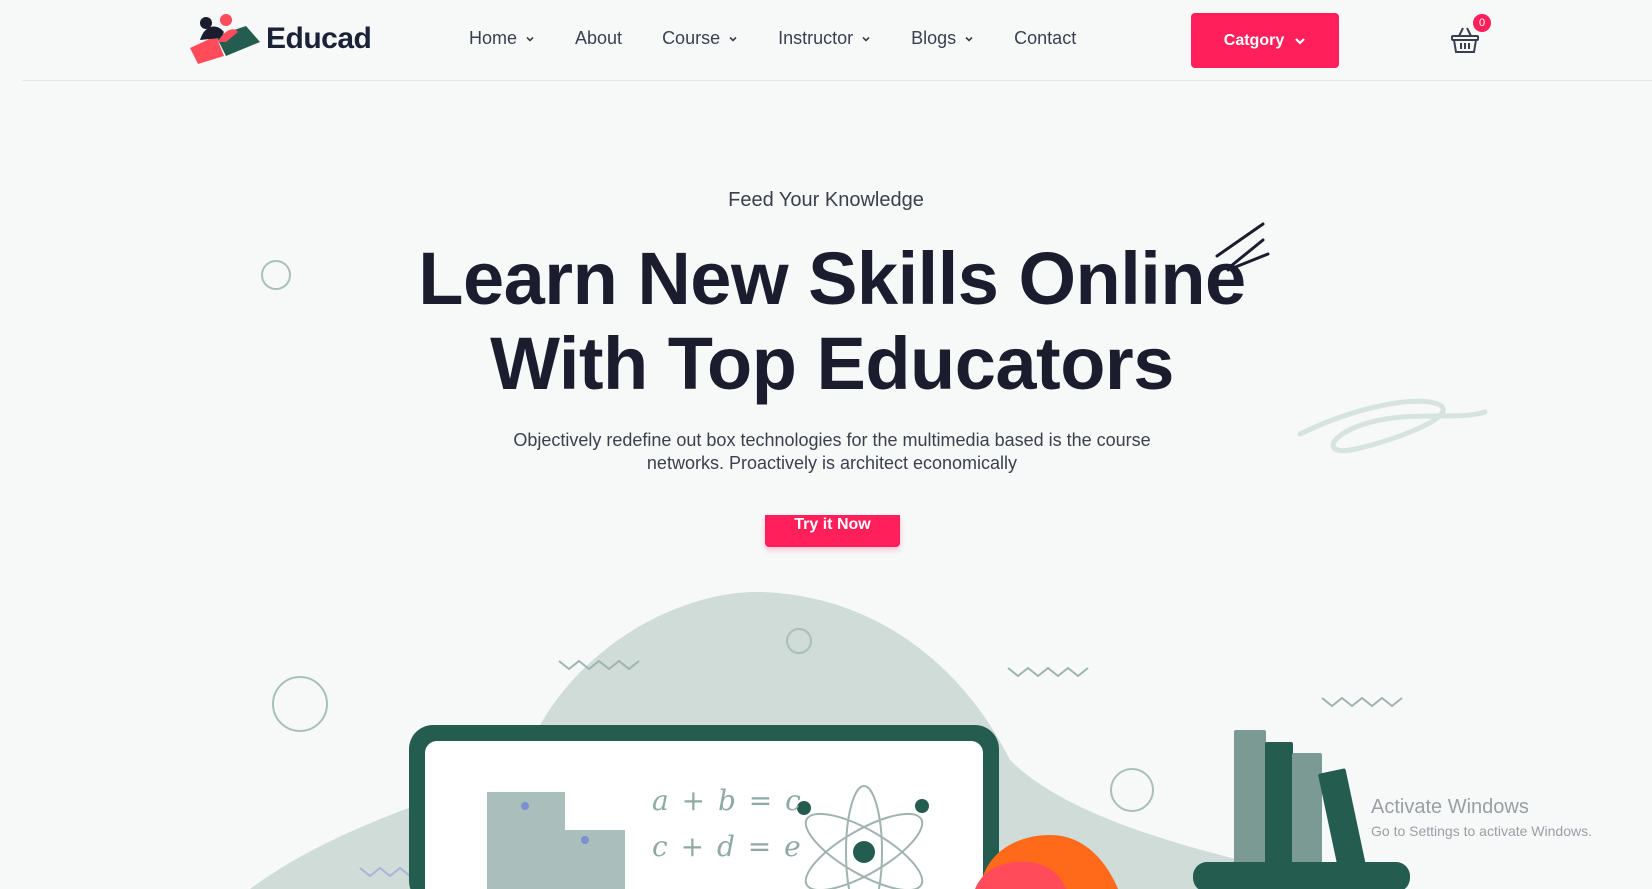 This screenshot has width=1652, height=889. Describe the element at coordinates (727, 846) in the screenshot. I see `equation-2: c + d = e` at that location.